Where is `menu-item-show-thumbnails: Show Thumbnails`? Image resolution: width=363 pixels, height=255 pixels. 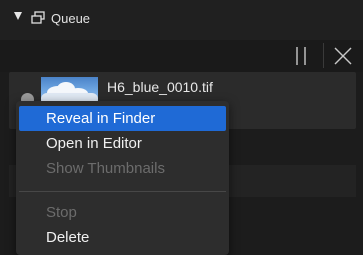
menu-item-show-thumbnails: Show Thumbnails is located at coordinates (122, 168).